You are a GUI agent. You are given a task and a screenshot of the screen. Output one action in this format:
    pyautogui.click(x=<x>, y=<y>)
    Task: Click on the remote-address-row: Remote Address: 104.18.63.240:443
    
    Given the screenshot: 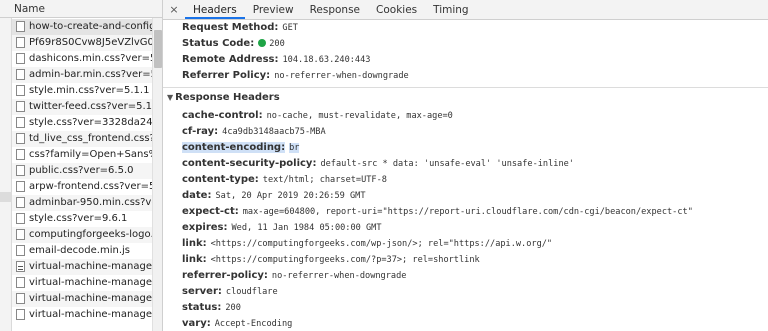 What is the action you would take?
    pyautogui.click(x=276, y=60)
    